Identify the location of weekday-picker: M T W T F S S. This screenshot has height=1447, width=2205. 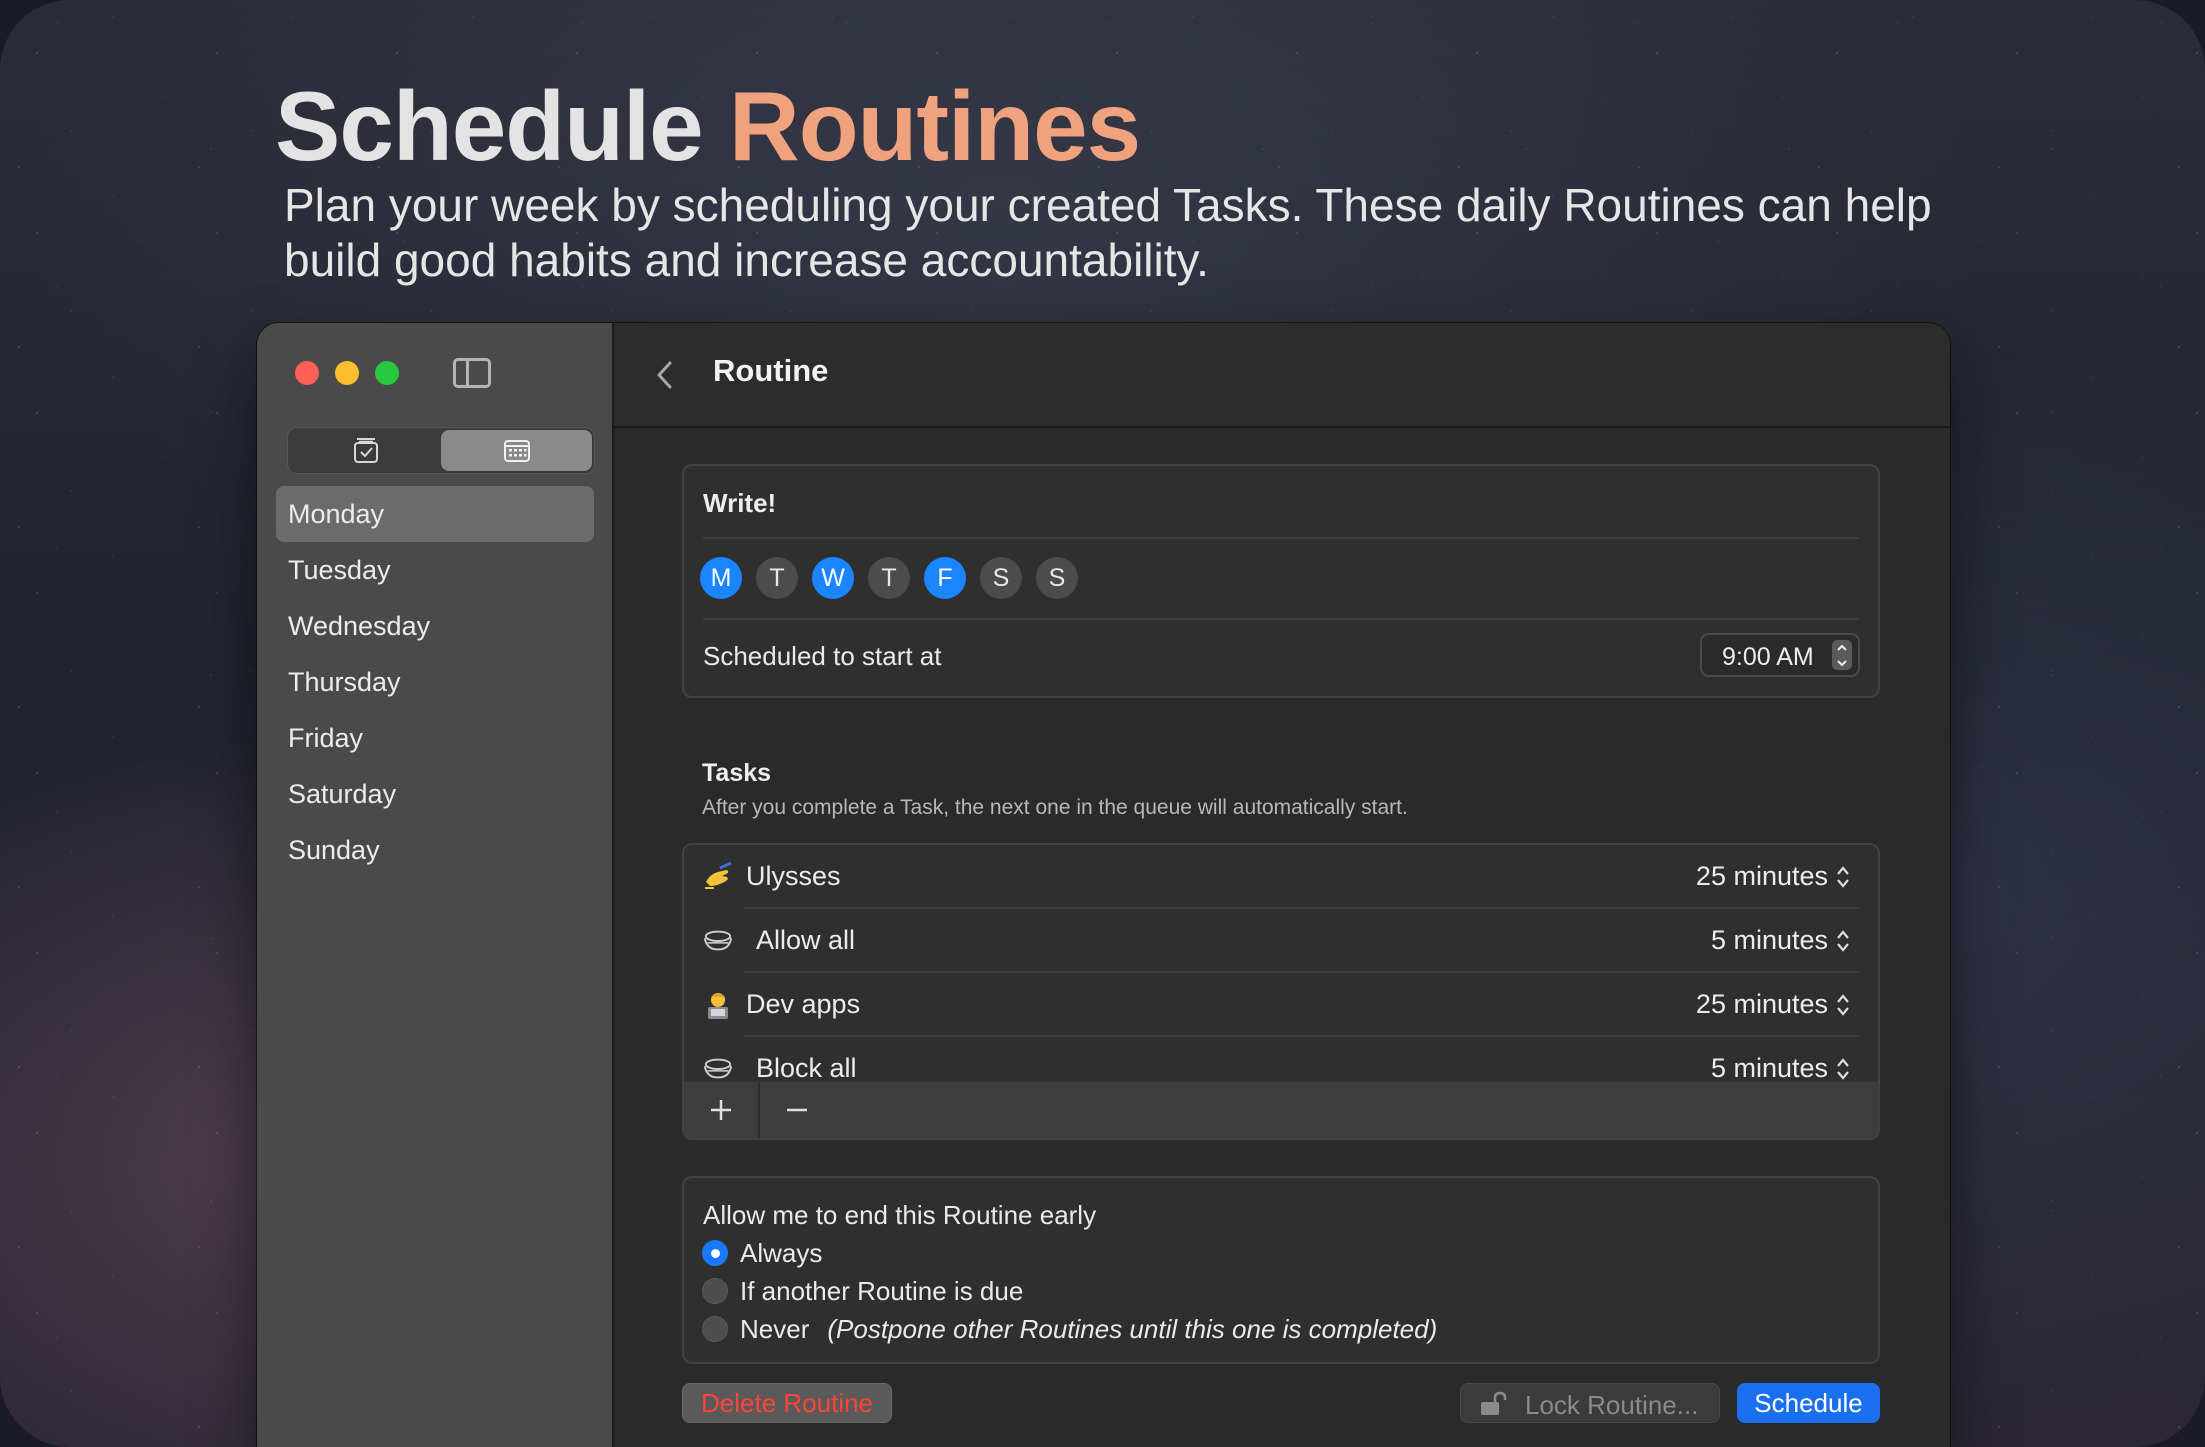
(889, 578).